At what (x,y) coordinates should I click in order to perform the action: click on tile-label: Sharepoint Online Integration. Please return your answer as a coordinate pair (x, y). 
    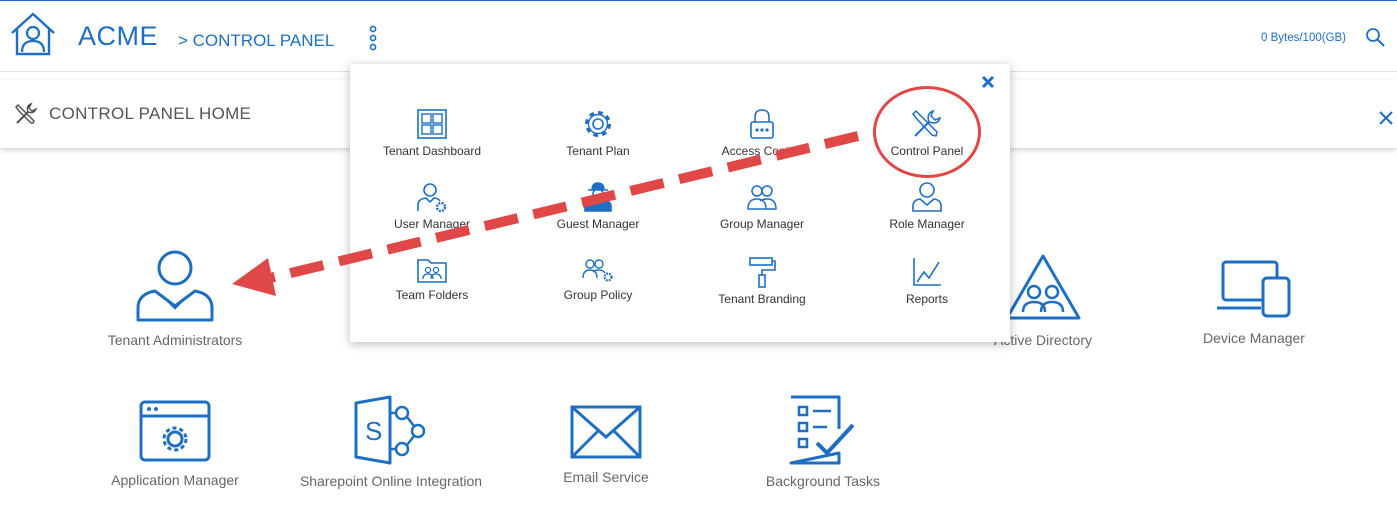
    Looking at the image, I should click on (391, 481).